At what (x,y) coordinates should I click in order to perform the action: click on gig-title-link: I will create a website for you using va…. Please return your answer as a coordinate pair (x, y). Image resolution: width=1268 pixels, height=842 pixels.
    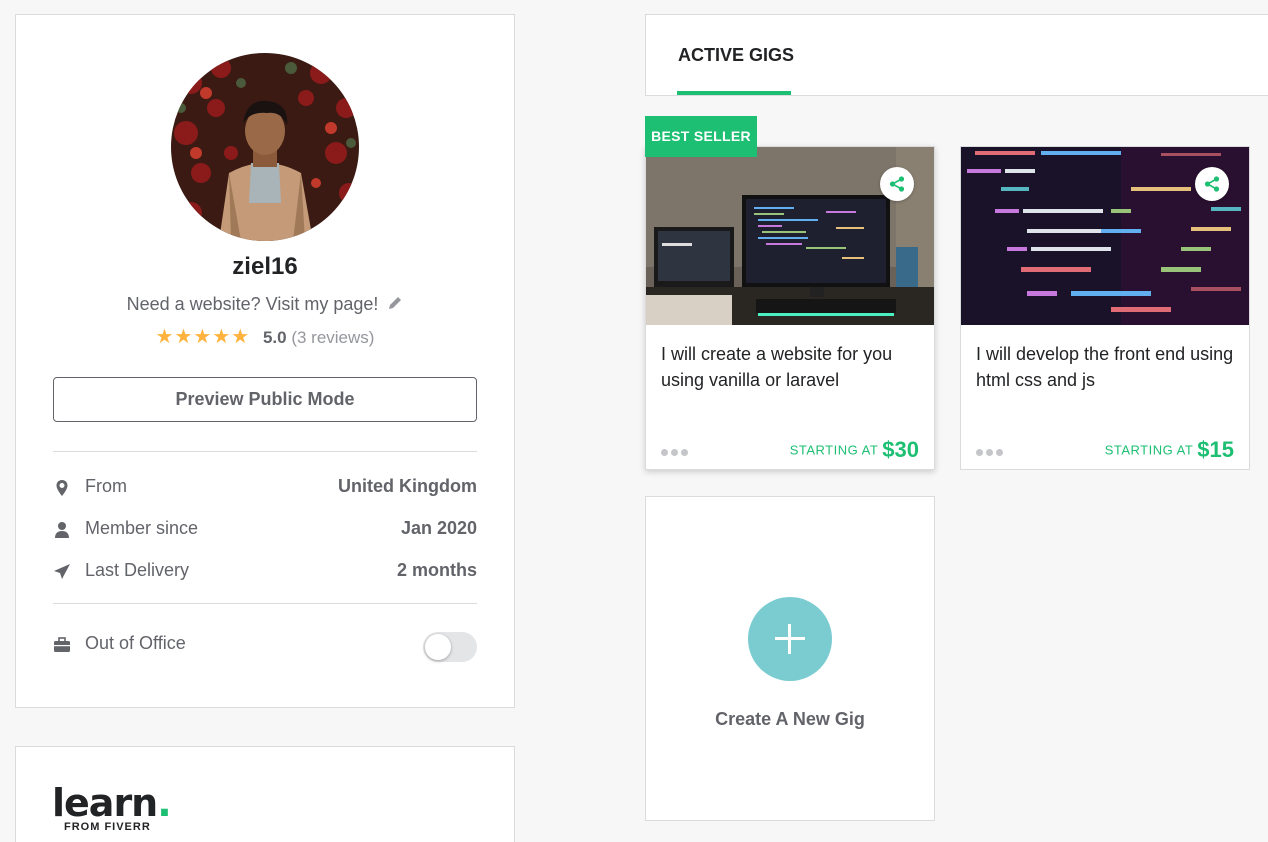
    Looking at the image, I should click on (791, 367).